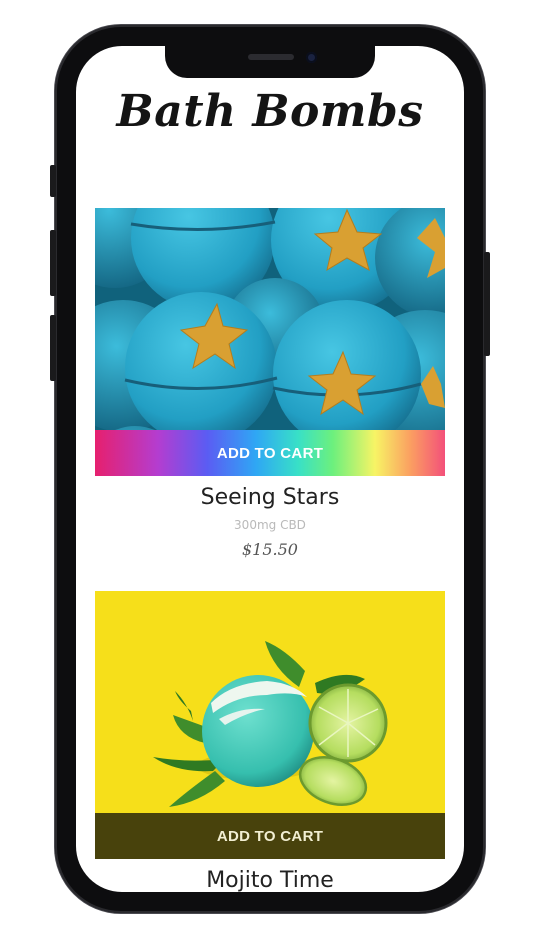 Image resolution: width=550 pixels, height=950 pixels. I want to click on volume-up-button, so click(53, 263).